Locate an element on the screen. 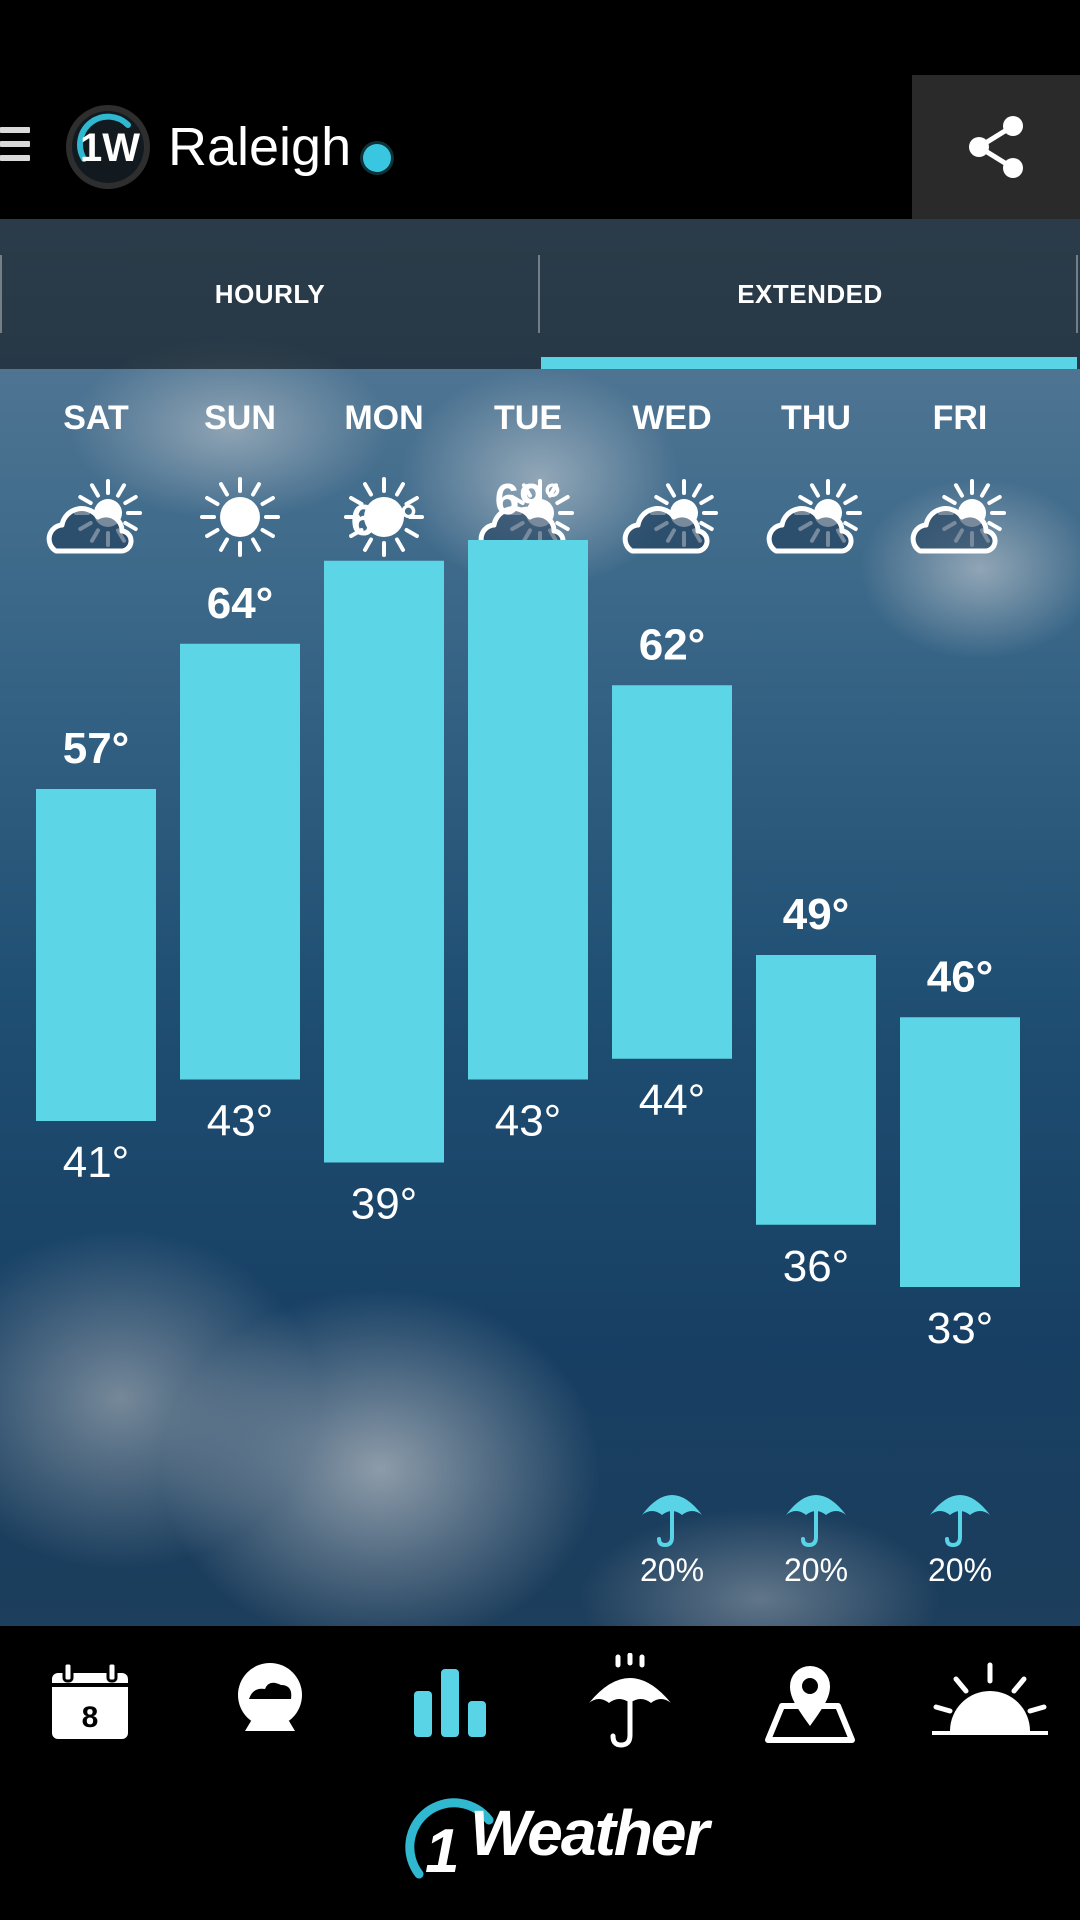 This screenshot has height=1920, width=1080. high-temp-label: 68° is located at coordinates (384, 520).